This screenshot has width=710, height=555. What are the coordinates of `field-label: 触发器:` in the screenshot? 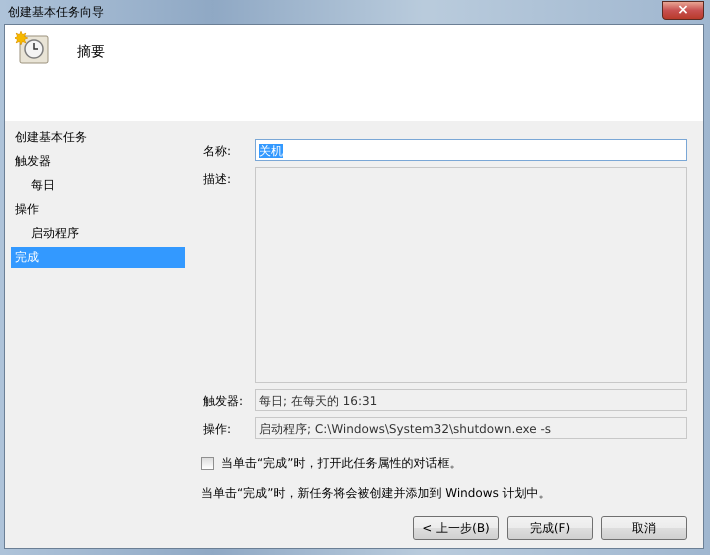 It's located at (223, 401).